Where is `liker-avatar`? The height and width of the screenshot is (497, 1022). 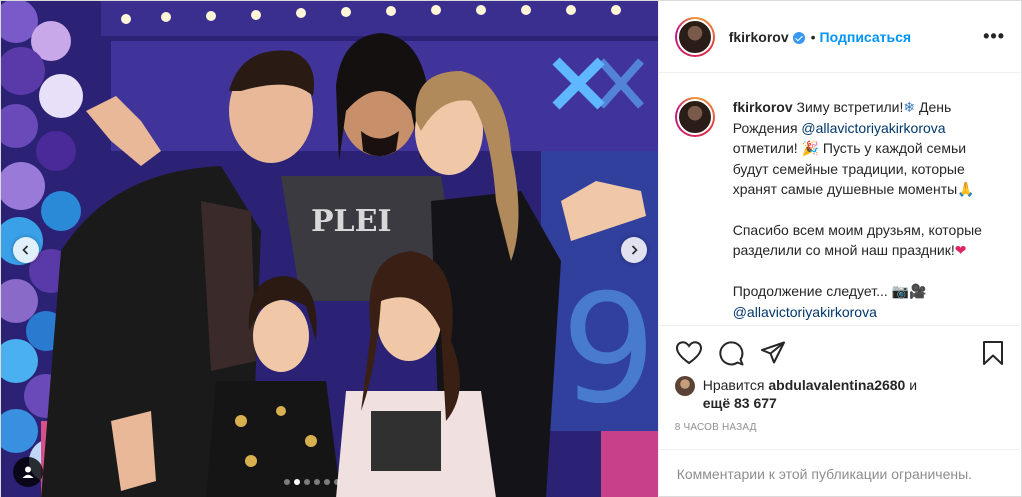
liker-avatar is located at coordinates (684, 386).